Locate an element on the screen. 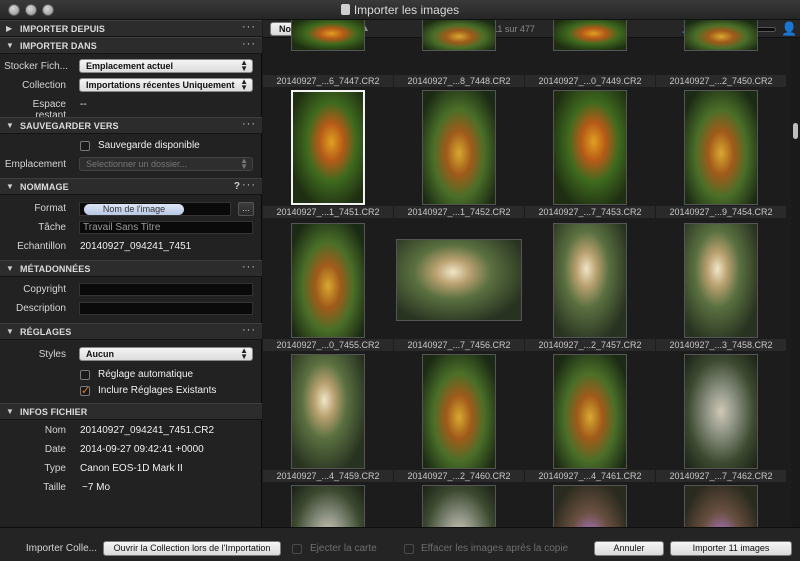 This screenshot has width=800, height=561. thumbnail-filename: 20140927_...4_7459.CR2 is located at coordinates (328, 476).